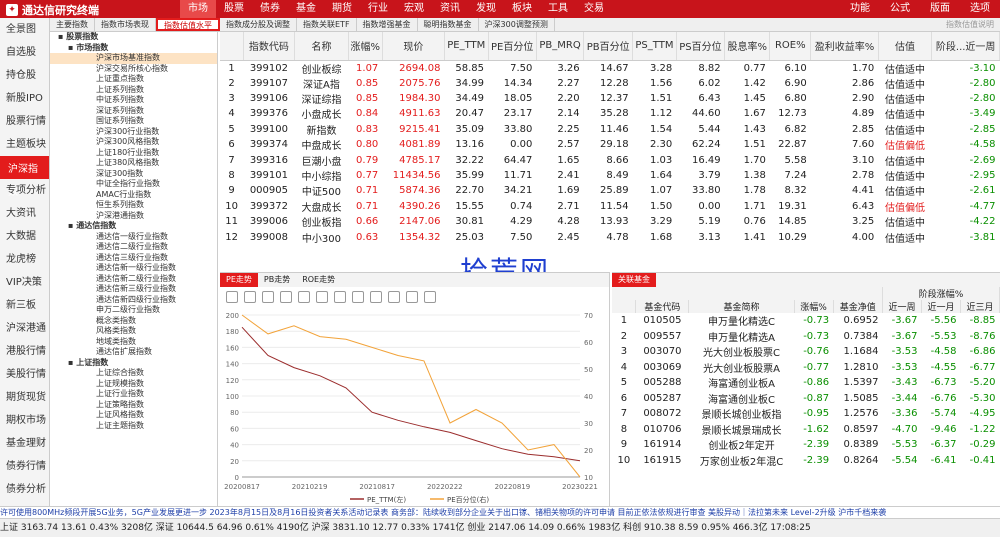 This screenshot has width=1000, height=537. Describe the element at coordinates (24, 144) in the screenshot. I see `leftnav-item: 主题板块` at that location.